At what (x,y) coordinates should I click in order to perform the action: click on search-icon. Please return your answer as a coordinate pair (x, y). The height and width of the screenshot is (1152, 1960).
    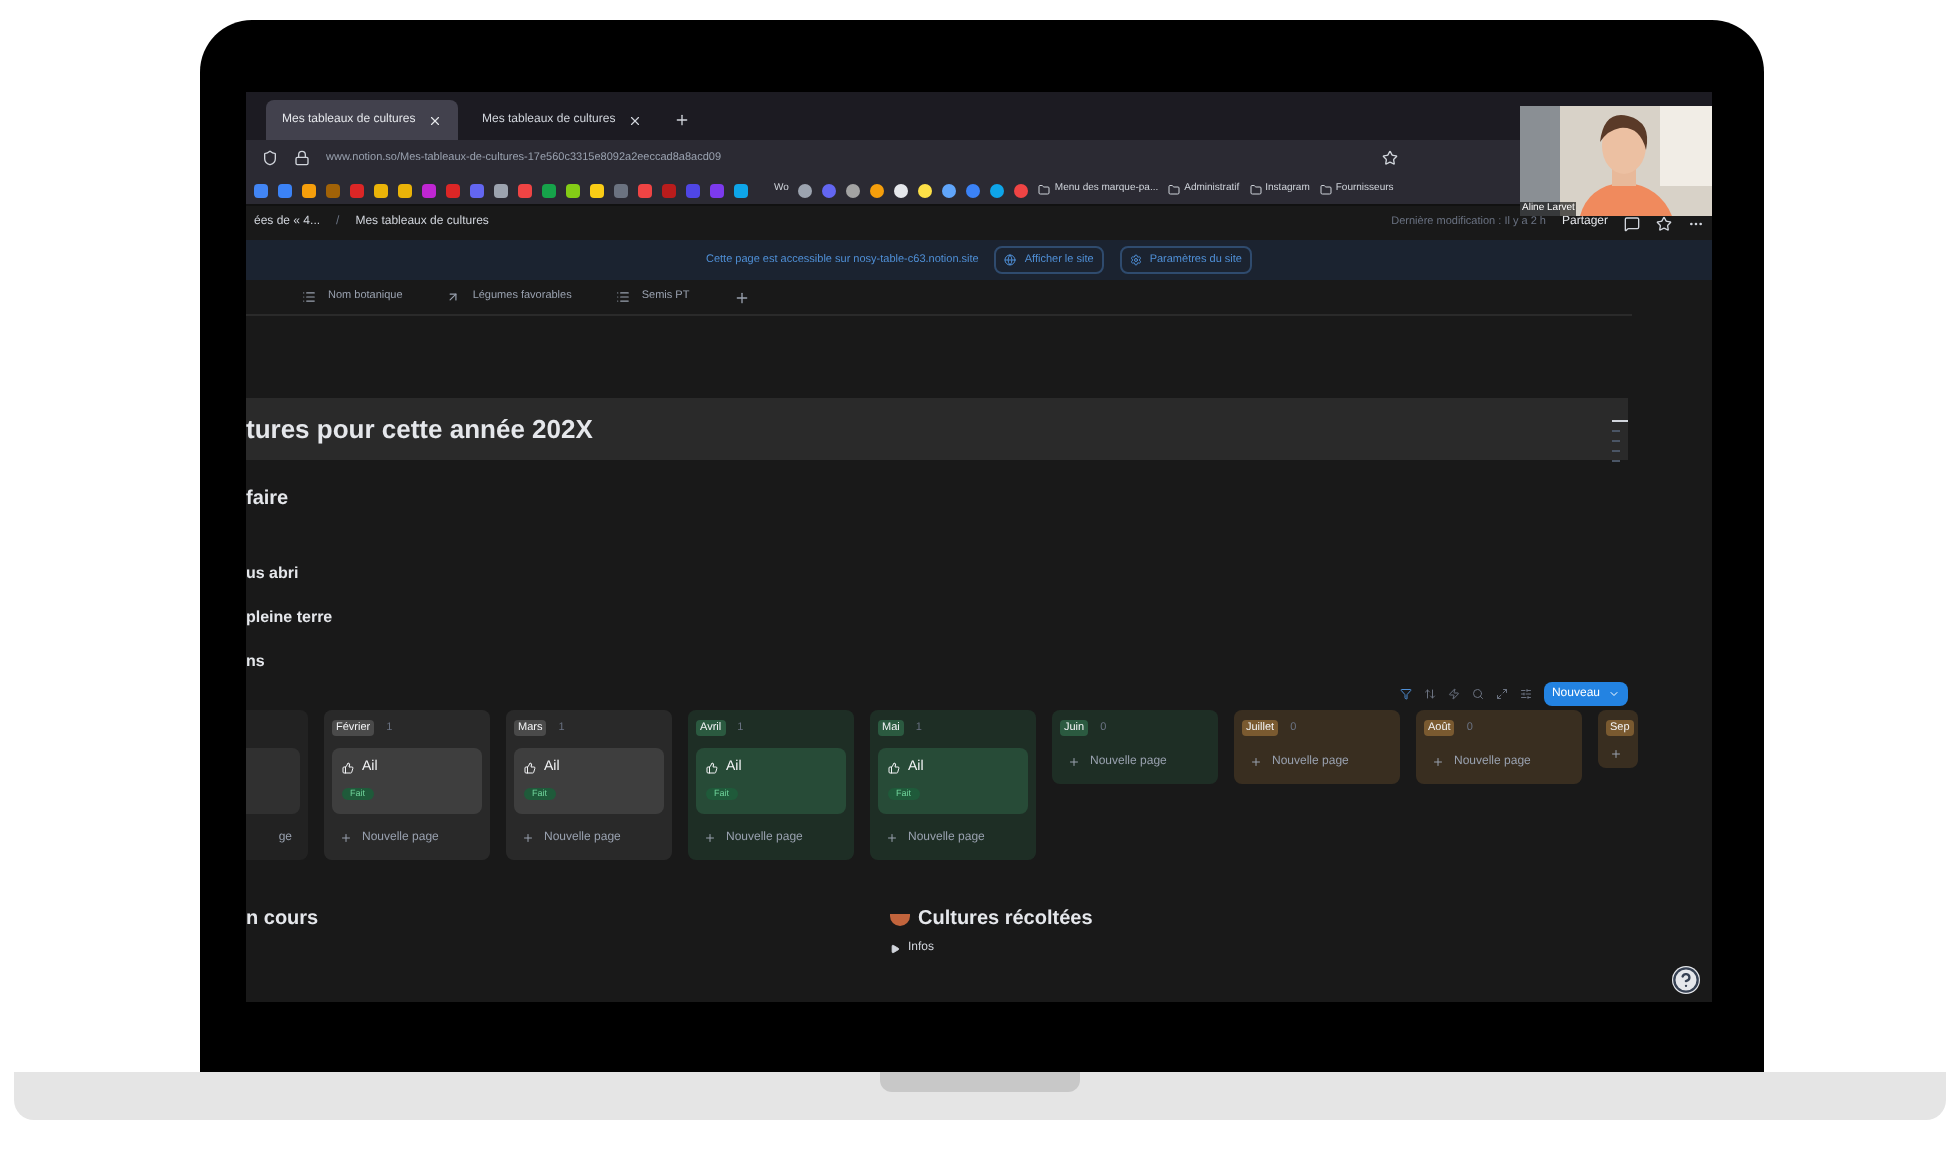
    Looking at the image, I should click on (1477, 694).